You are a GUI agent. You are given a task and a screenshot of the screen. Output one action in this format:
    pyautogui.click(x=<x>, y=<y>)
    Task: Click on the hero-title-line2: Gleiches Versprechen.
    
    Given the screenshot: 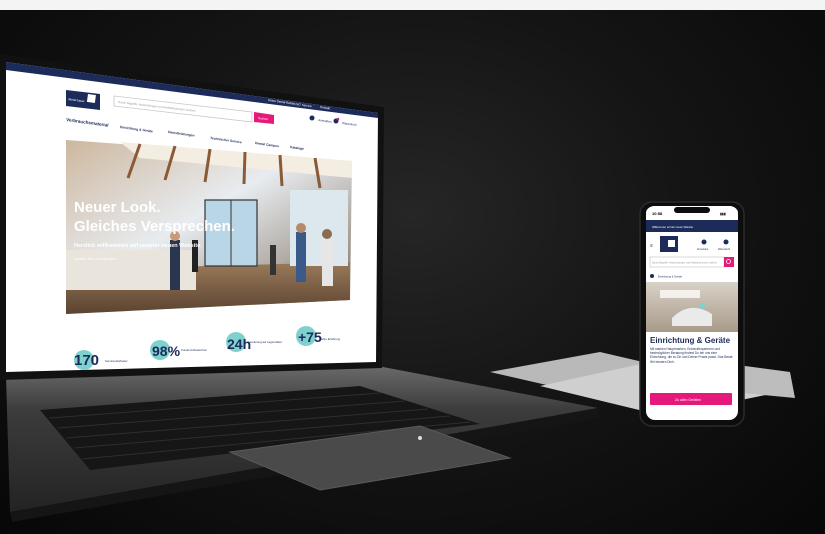 What is the action you would take?
    pyautogui.click(x=154, y=226)
    